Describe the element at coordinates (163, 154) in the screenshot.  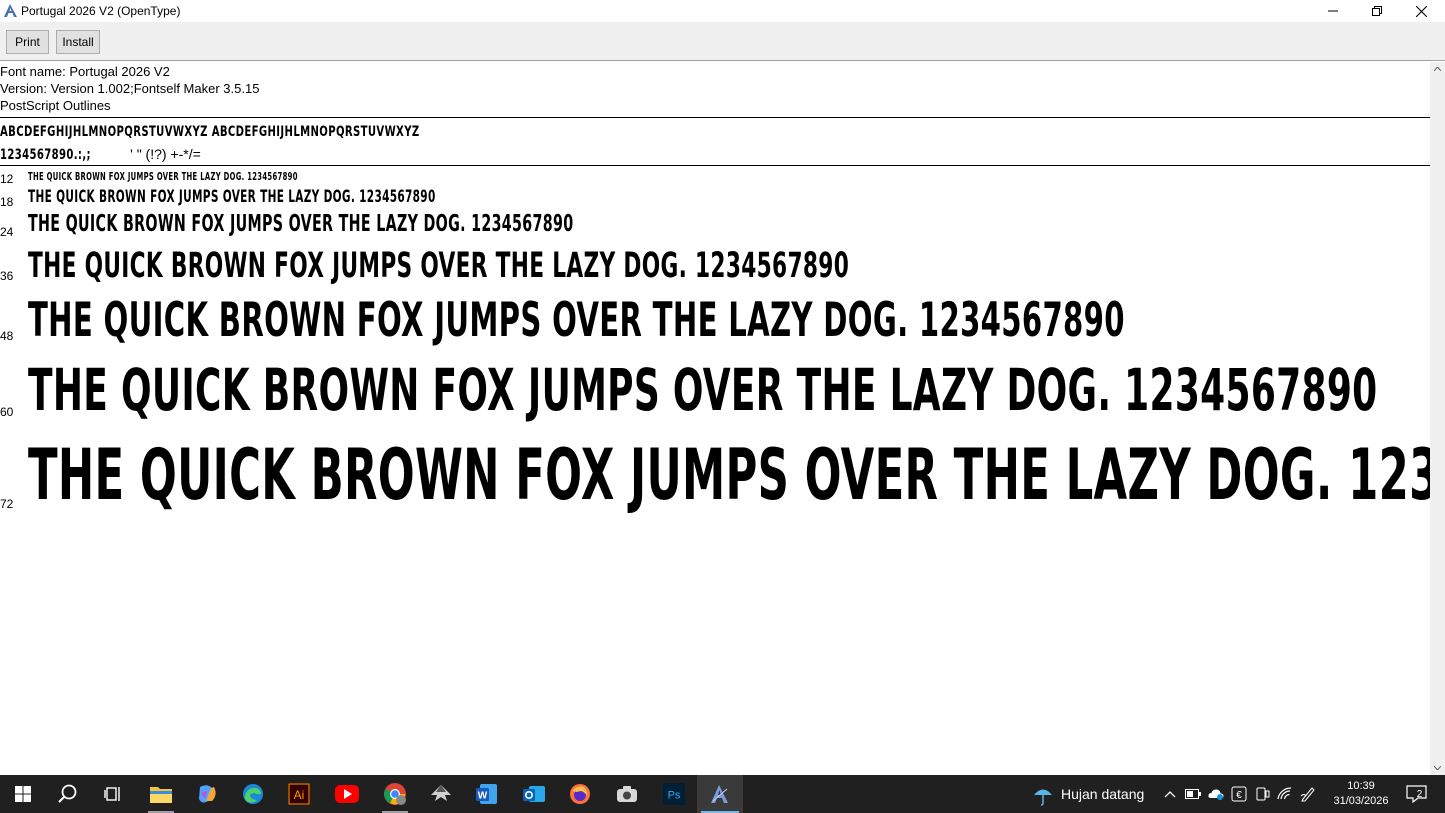
I see `charset-symbols: ' " (!?) +-*/=` at that location.